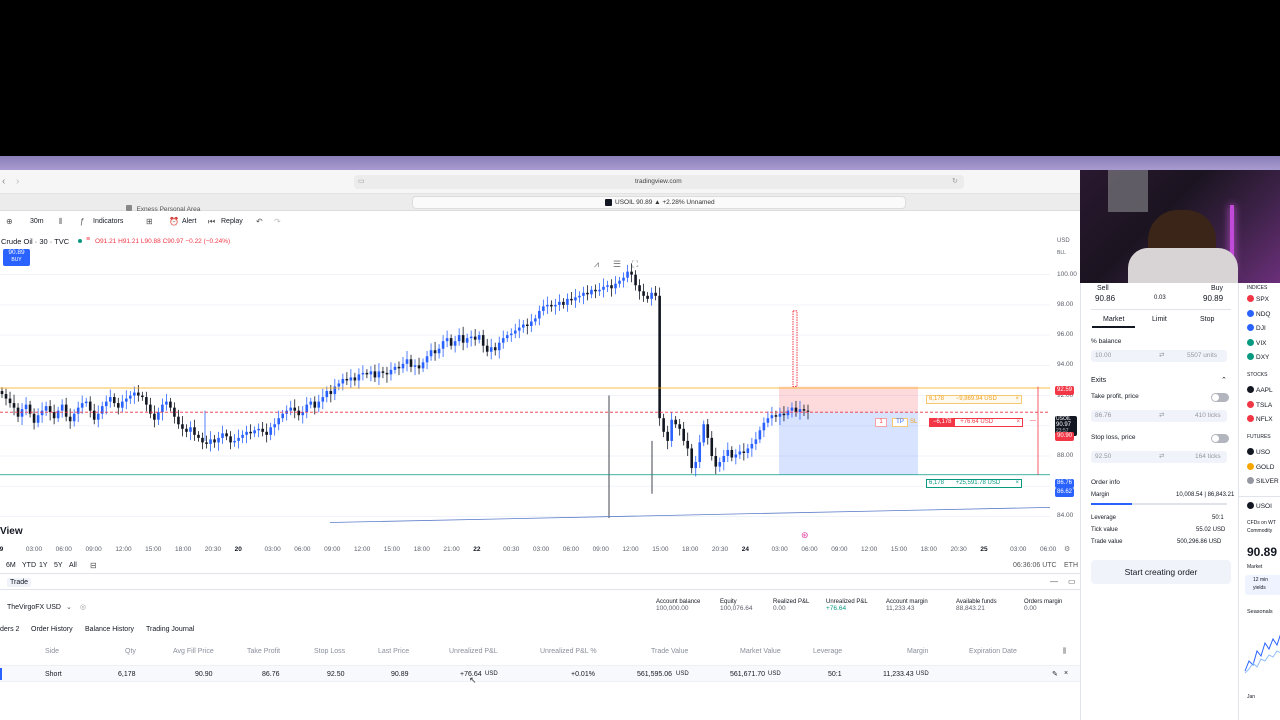 The image size is (1280, 720). Describe the element at coordinates (1220, 438) in the screenshot. I see `stop-loss-toggle` at that location.